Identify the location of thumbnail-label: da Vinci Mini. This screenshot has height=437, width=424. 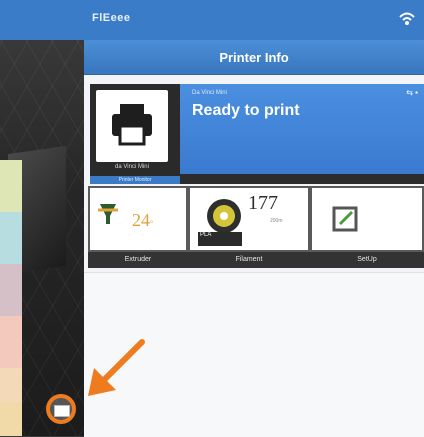
(132, 167).